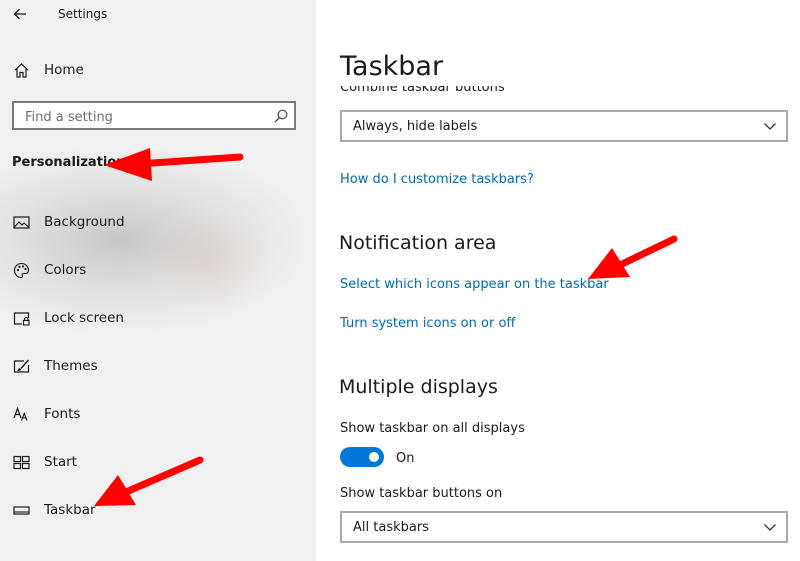 The width and height of the screenshot is (800, 561). Describe the element at coordinates (432, 428) in the screenshot. I see `show-all-displays-label: Show taskbar on all displays` at that location.